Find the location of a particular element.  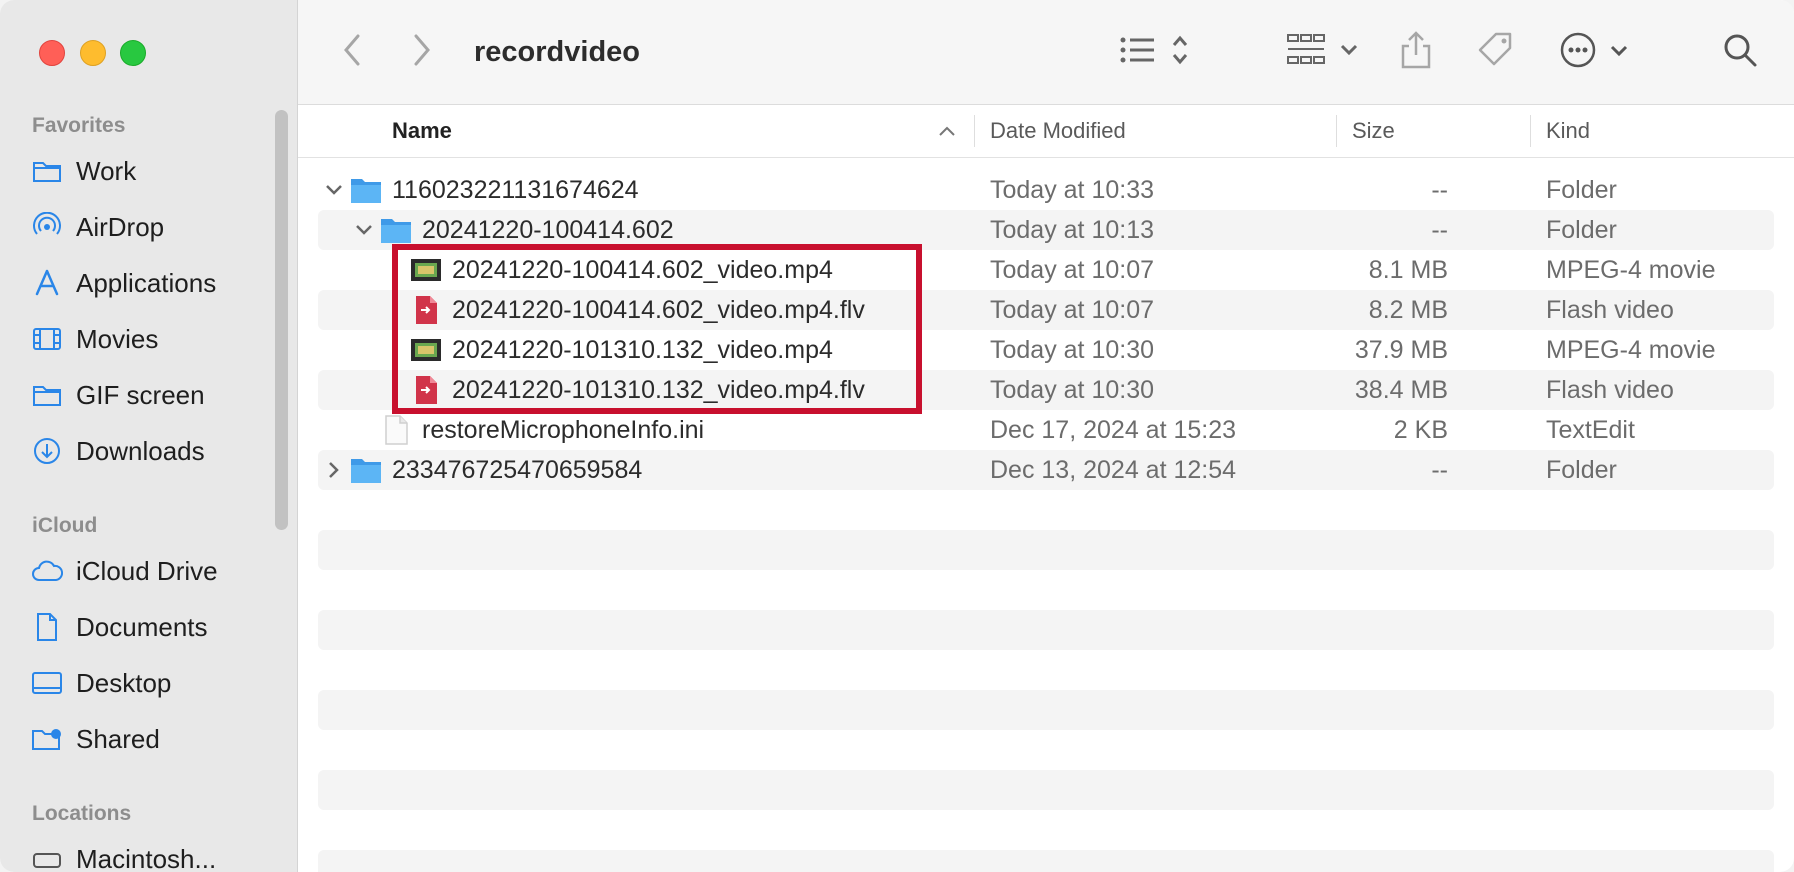

sidebar-section-favorites: Favorites is located at coordinates (79, 125).